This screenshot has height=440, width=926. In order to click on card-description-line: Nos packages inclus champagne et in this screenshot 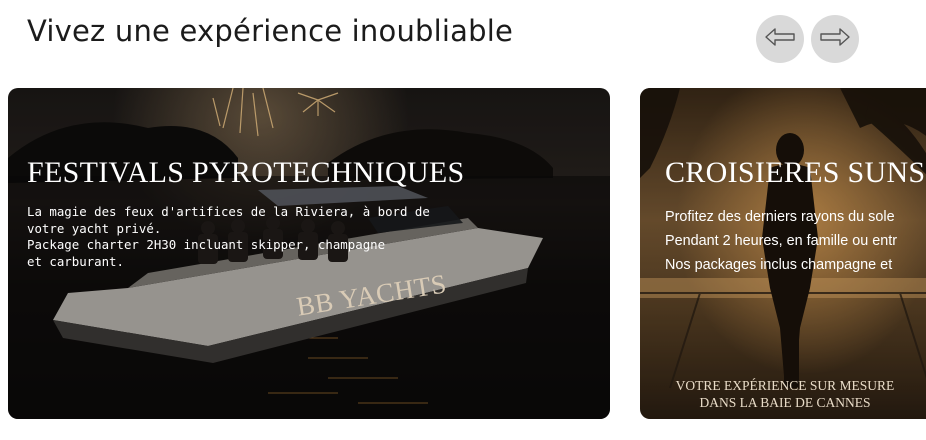, I will do `click(779, 265)`.